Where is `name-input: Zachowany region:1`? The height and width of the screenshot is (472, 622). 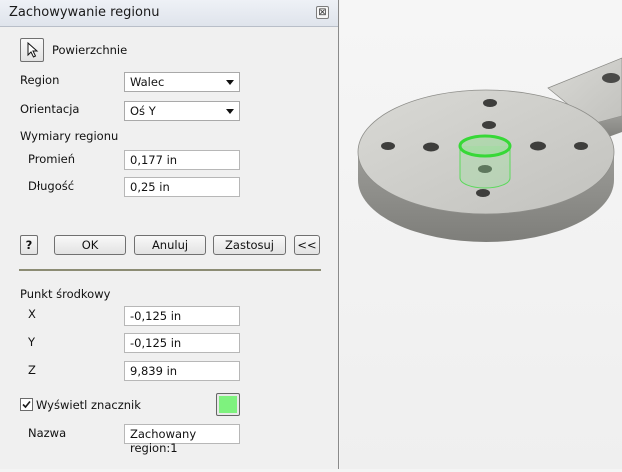
name-input: Zachowany region:1 is located at coordinates (182, 439).